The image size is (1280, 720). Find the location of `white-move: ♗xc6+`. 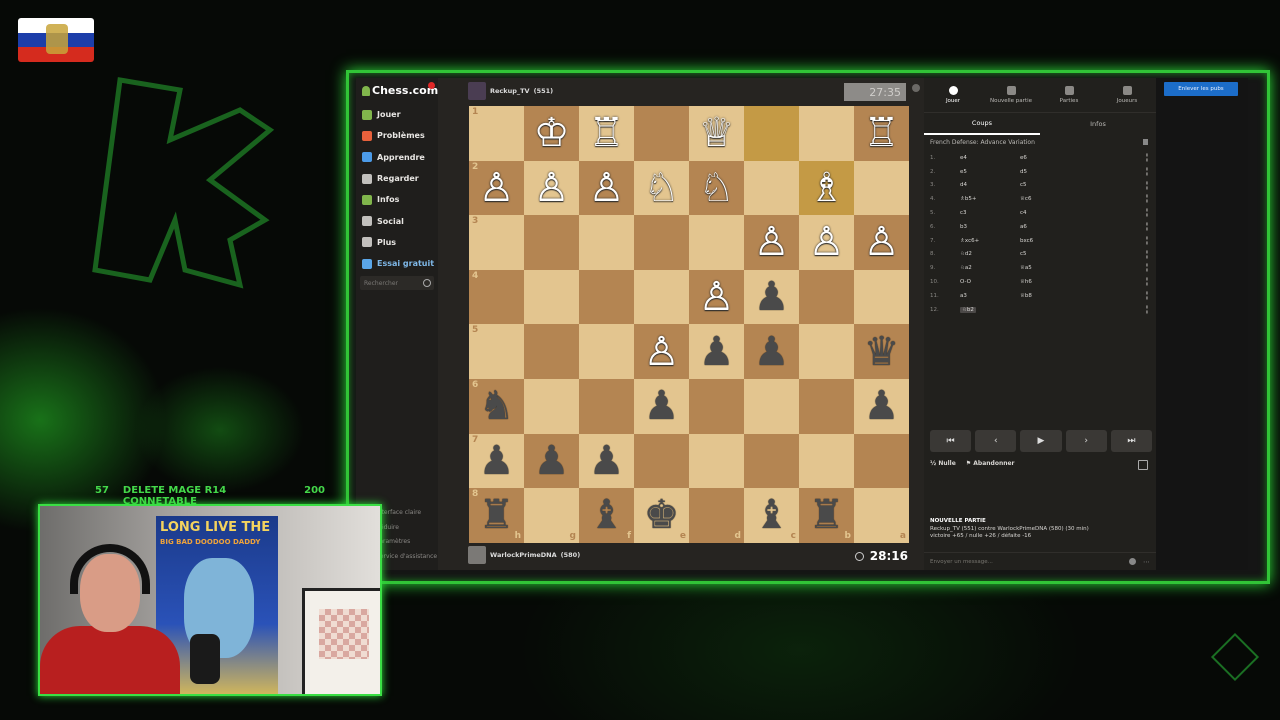

white-move: ♗xc6+ is located at coordinates (984, 241).